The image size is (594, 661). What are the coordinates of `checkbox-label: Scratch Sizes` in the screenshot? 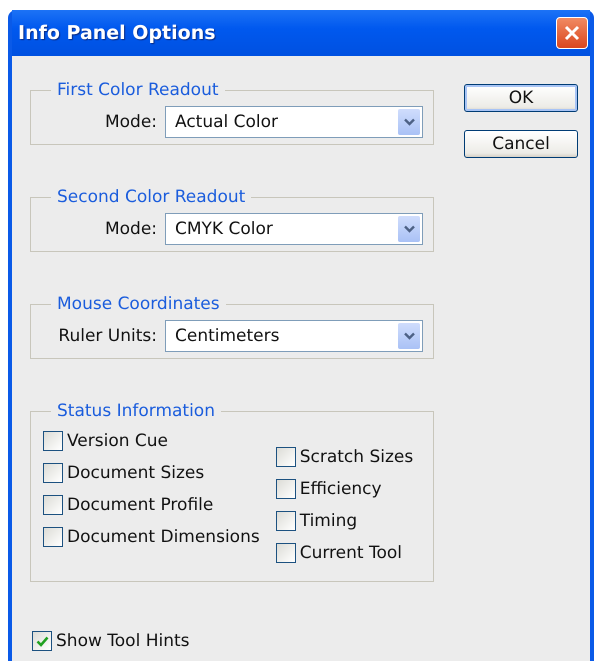 It's located at (357, 457).